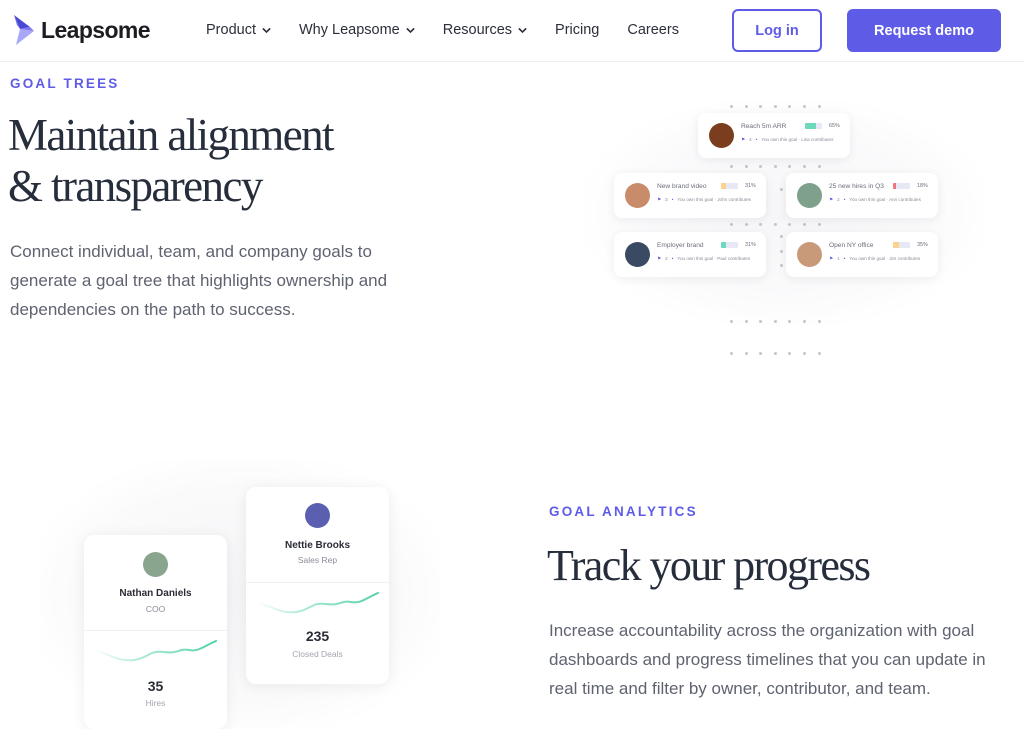  Describe the element at coordinates (231, 30) in the screenshot. I see `nav-item-label: Product` at that location.